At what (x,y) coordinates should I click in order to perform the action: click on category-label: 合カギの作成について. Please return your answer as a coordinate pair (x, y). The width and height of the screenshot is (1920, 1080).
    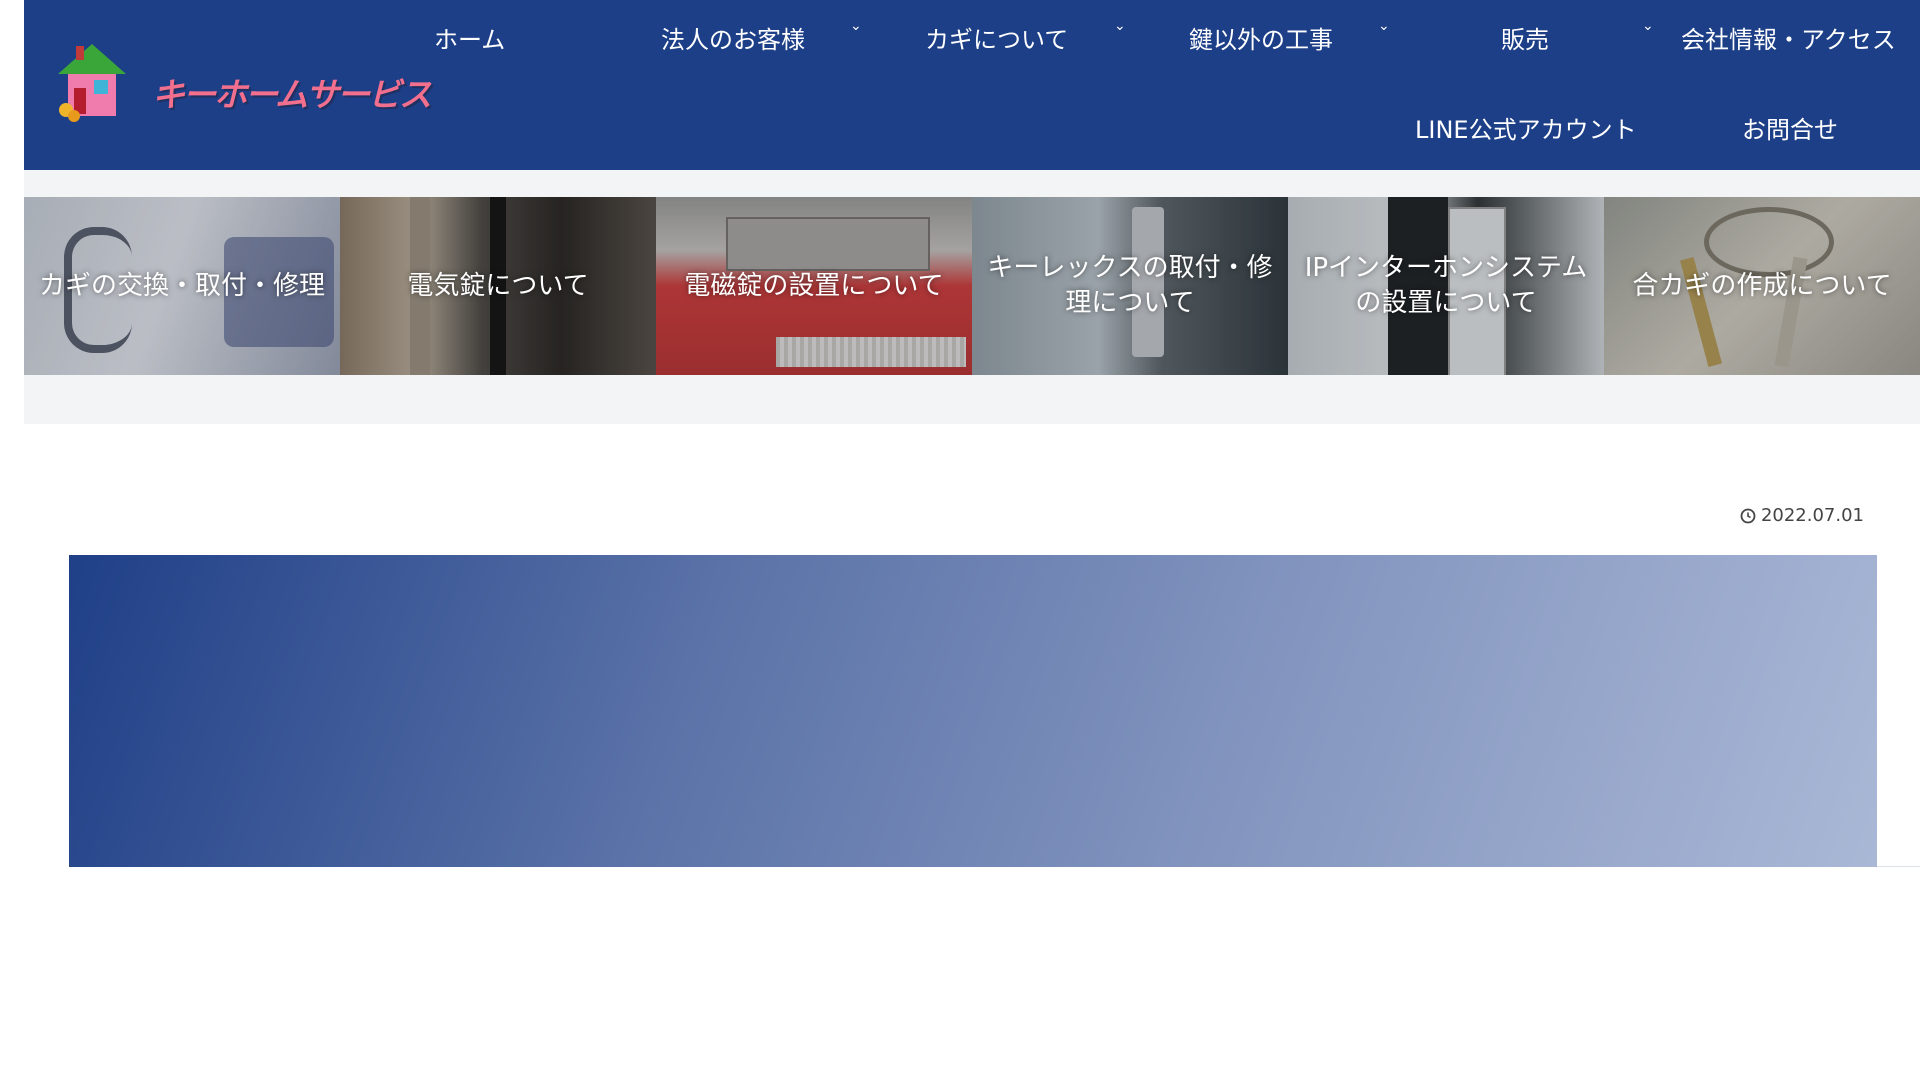
    Looking at the image, I should click on (1762, 285).